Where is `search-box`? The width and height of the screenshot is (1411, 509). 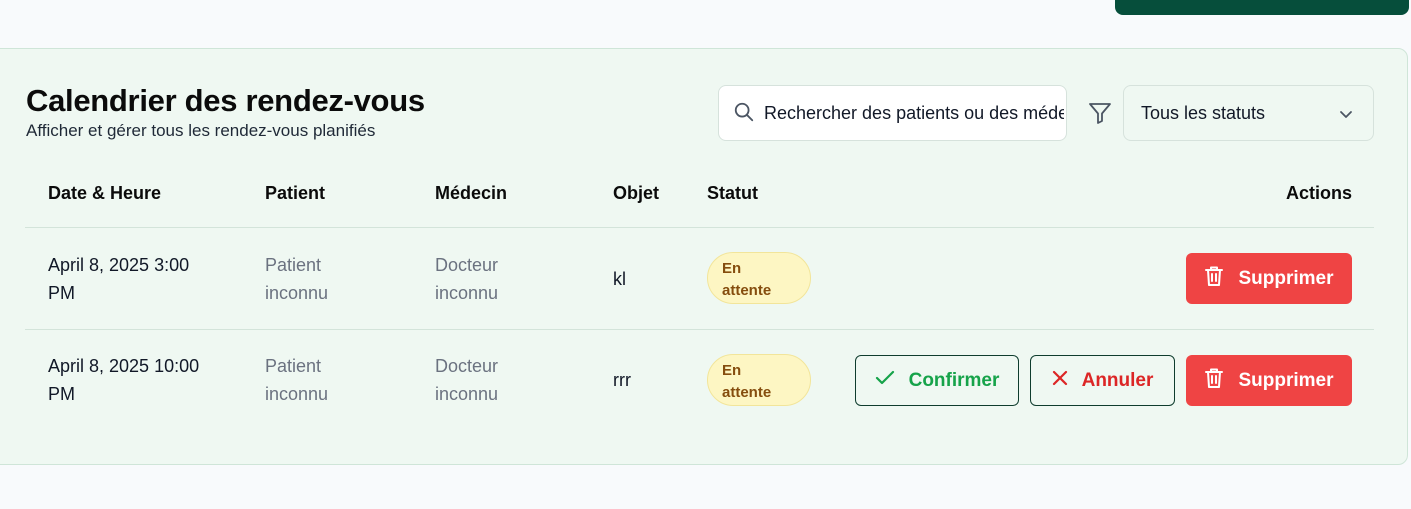
search-box is located at coordinates (892, 113).